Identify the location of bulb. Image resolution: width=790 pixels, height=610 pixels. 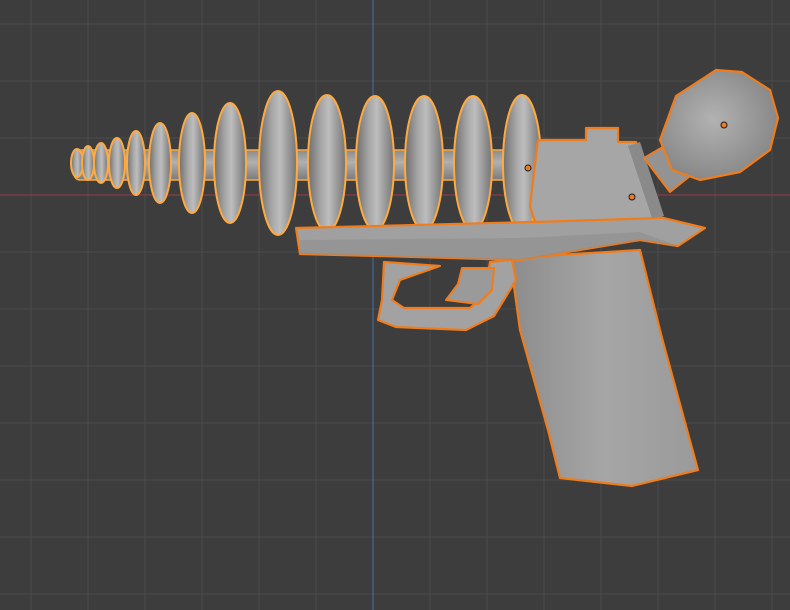
(719, 125).